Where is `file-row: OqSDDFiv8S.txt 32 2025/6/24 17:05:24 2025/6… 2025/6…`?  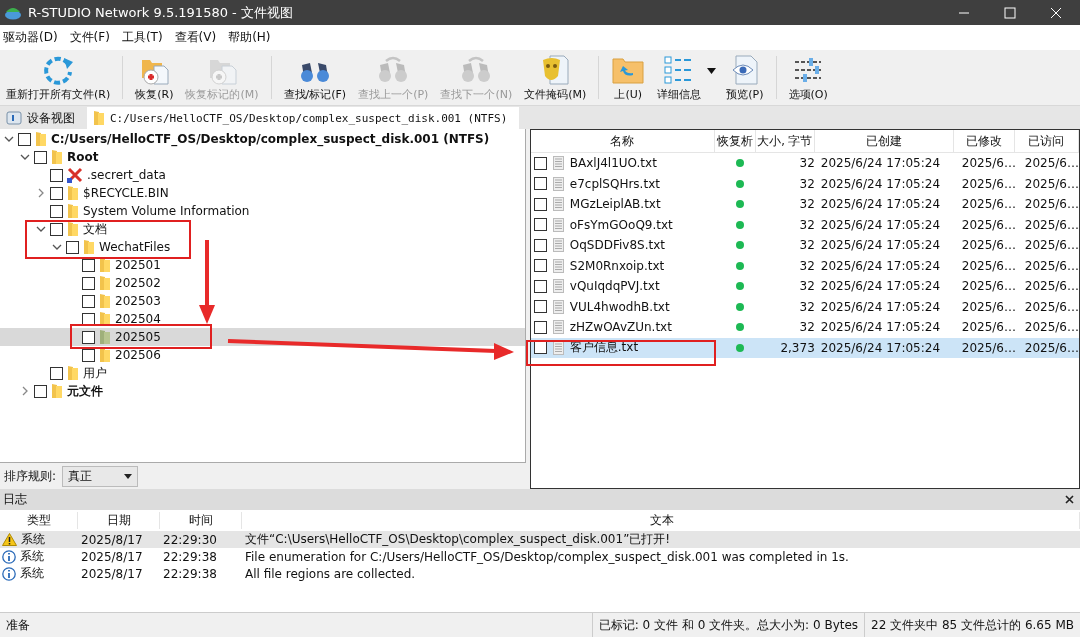 file-row: OqSDDFiv8S.txt 32 2025/6/24 17:05:24 2025/6… 2025/6… is located at coordinates (804, 245).